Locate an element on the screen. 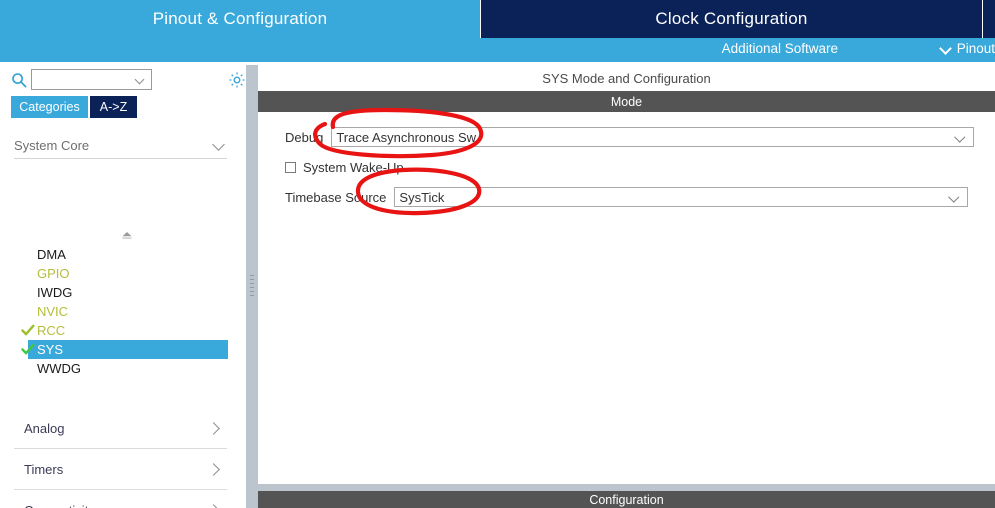 Image resolution: width=995 pixels, height=508 pixels. timebase-source-select-value: SysTick is located at coordinates (422, 197).